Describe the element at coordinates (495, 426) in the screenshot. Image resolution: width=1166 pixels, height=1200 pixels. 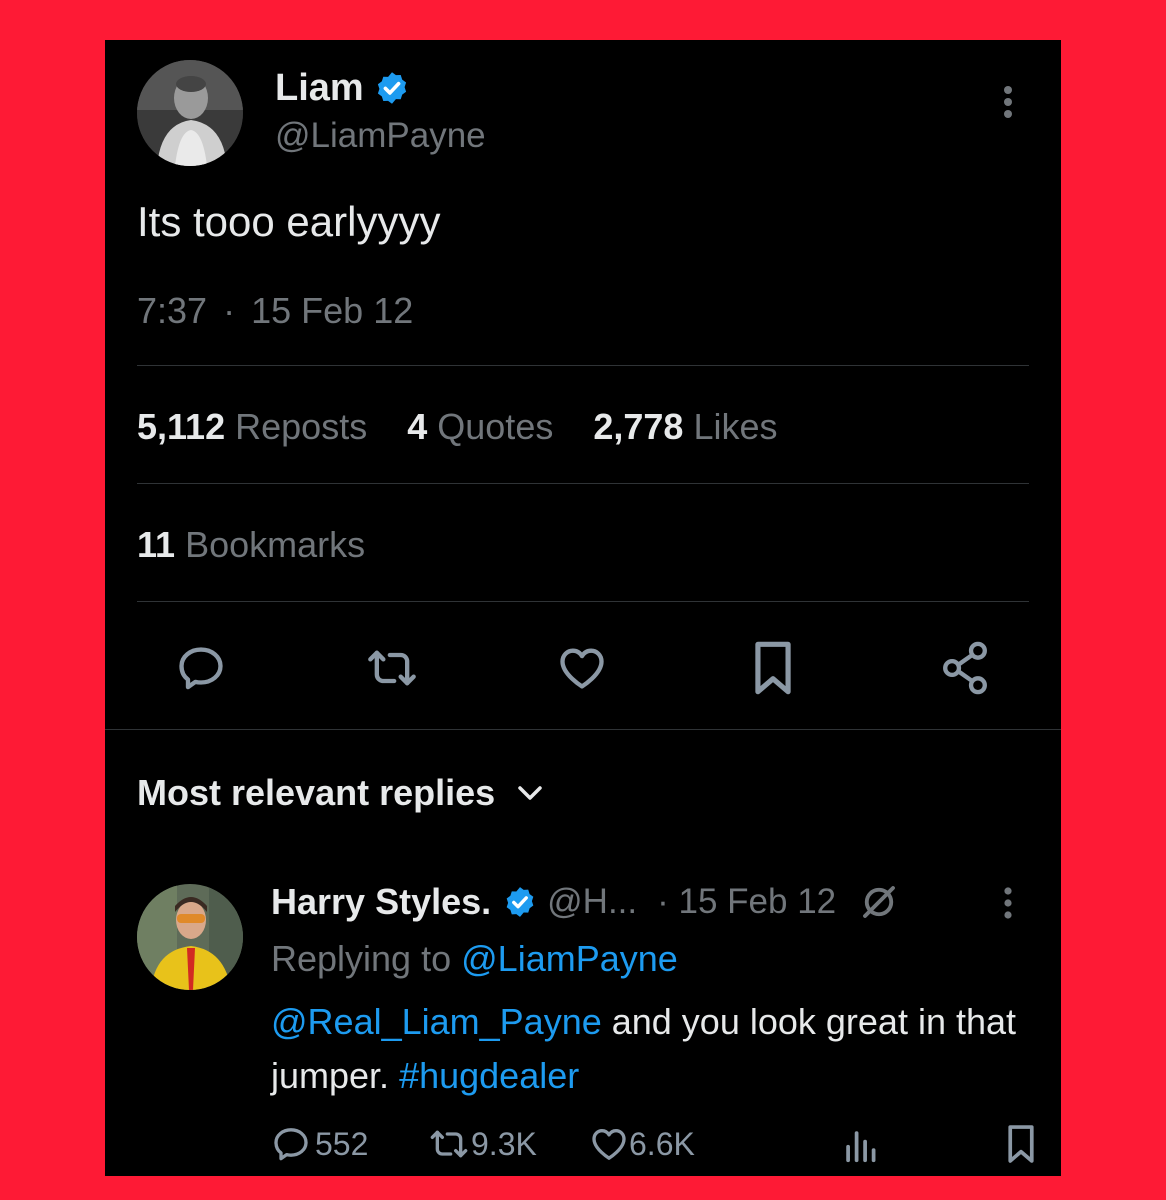
I see `quotes-label: Quotes` at that location.